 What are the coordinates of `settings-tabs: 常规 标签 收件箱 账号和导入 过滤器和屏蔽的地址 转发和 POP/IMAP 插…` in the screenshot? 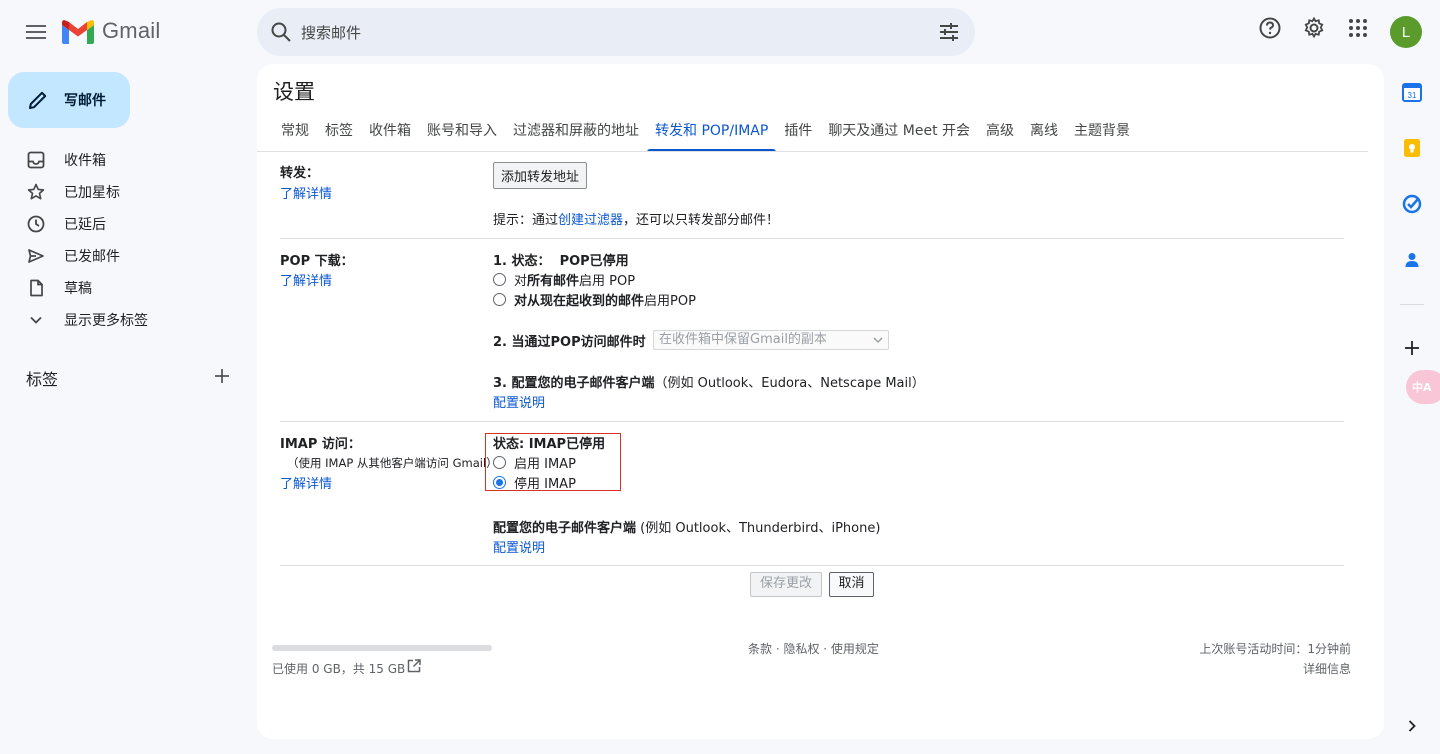 It's located at (705, 134).